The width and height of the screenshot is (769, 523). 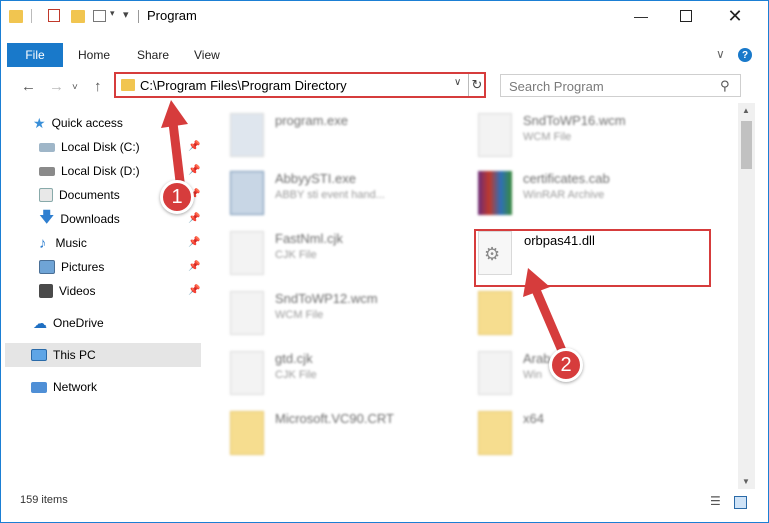 What do you see at coordinates (296, 255) in the screenshot?
I see `file-type: CJK File` at bounding box center [296, 255].